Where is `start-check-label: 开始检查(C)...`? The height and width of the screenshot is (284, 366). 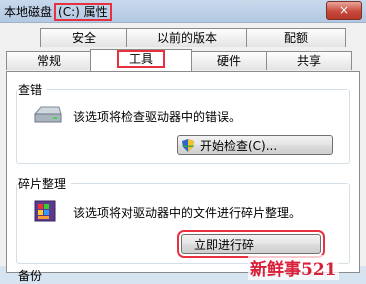 start-check-label: 开始检查(C)... is located at coordinates (239, 146).